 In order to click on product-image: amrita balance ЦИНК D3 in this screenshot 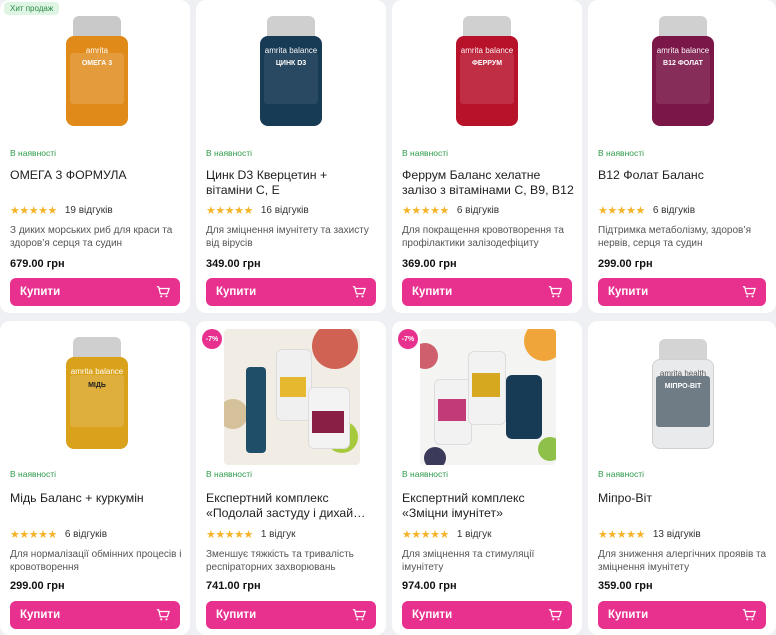, I will do `click(291, 70)`.